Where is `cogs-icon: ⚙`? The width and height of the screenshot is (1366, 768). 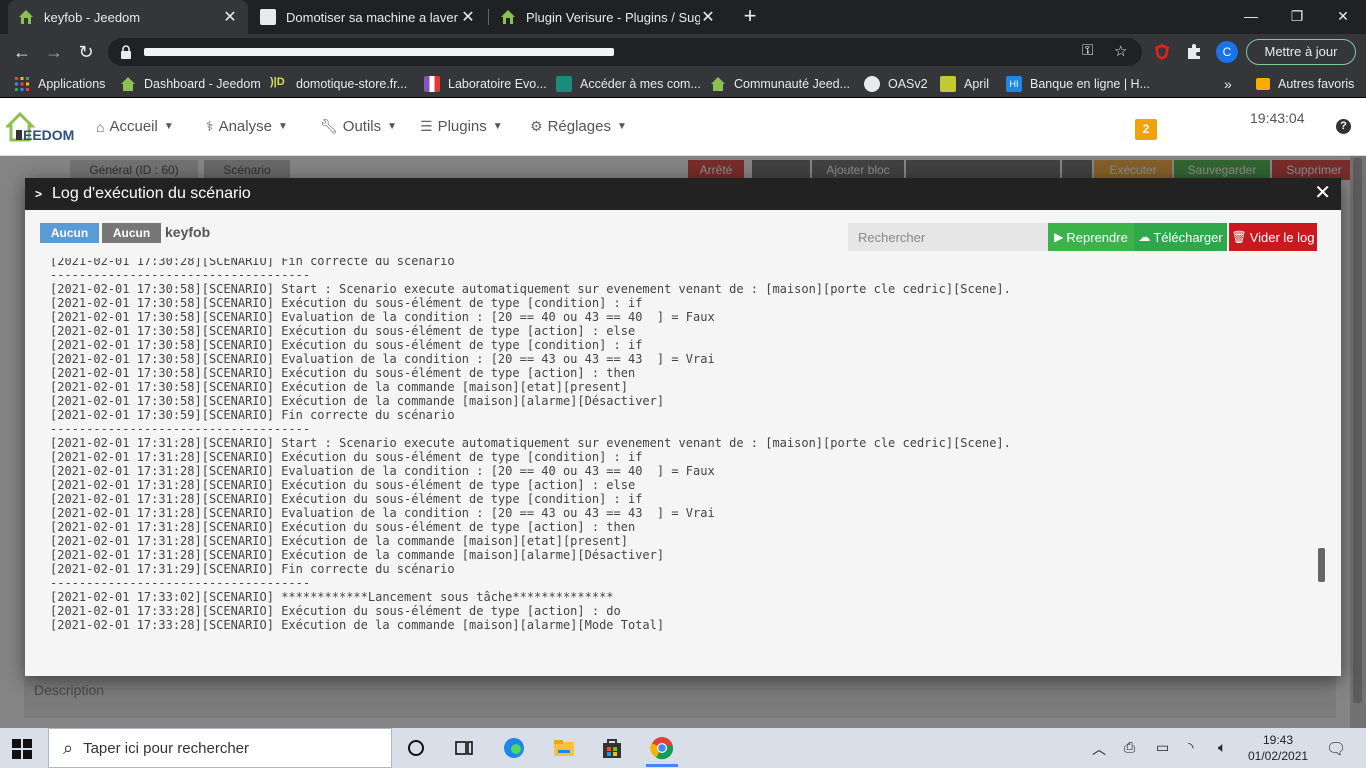 cogs-icon: ⚙ is located at coordinates (536, 126).